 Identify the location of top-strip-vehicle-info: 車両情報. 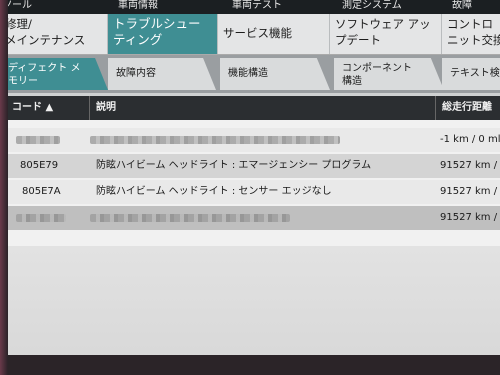
(138, 6).